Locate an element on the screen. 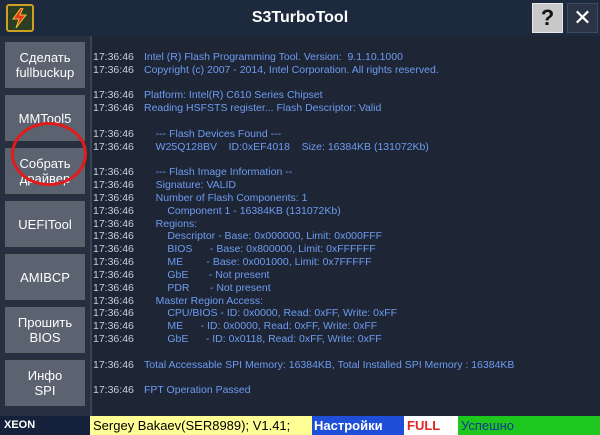  title-bar: S3TurboTool ? ✕ is located at coordinates (300, 18).